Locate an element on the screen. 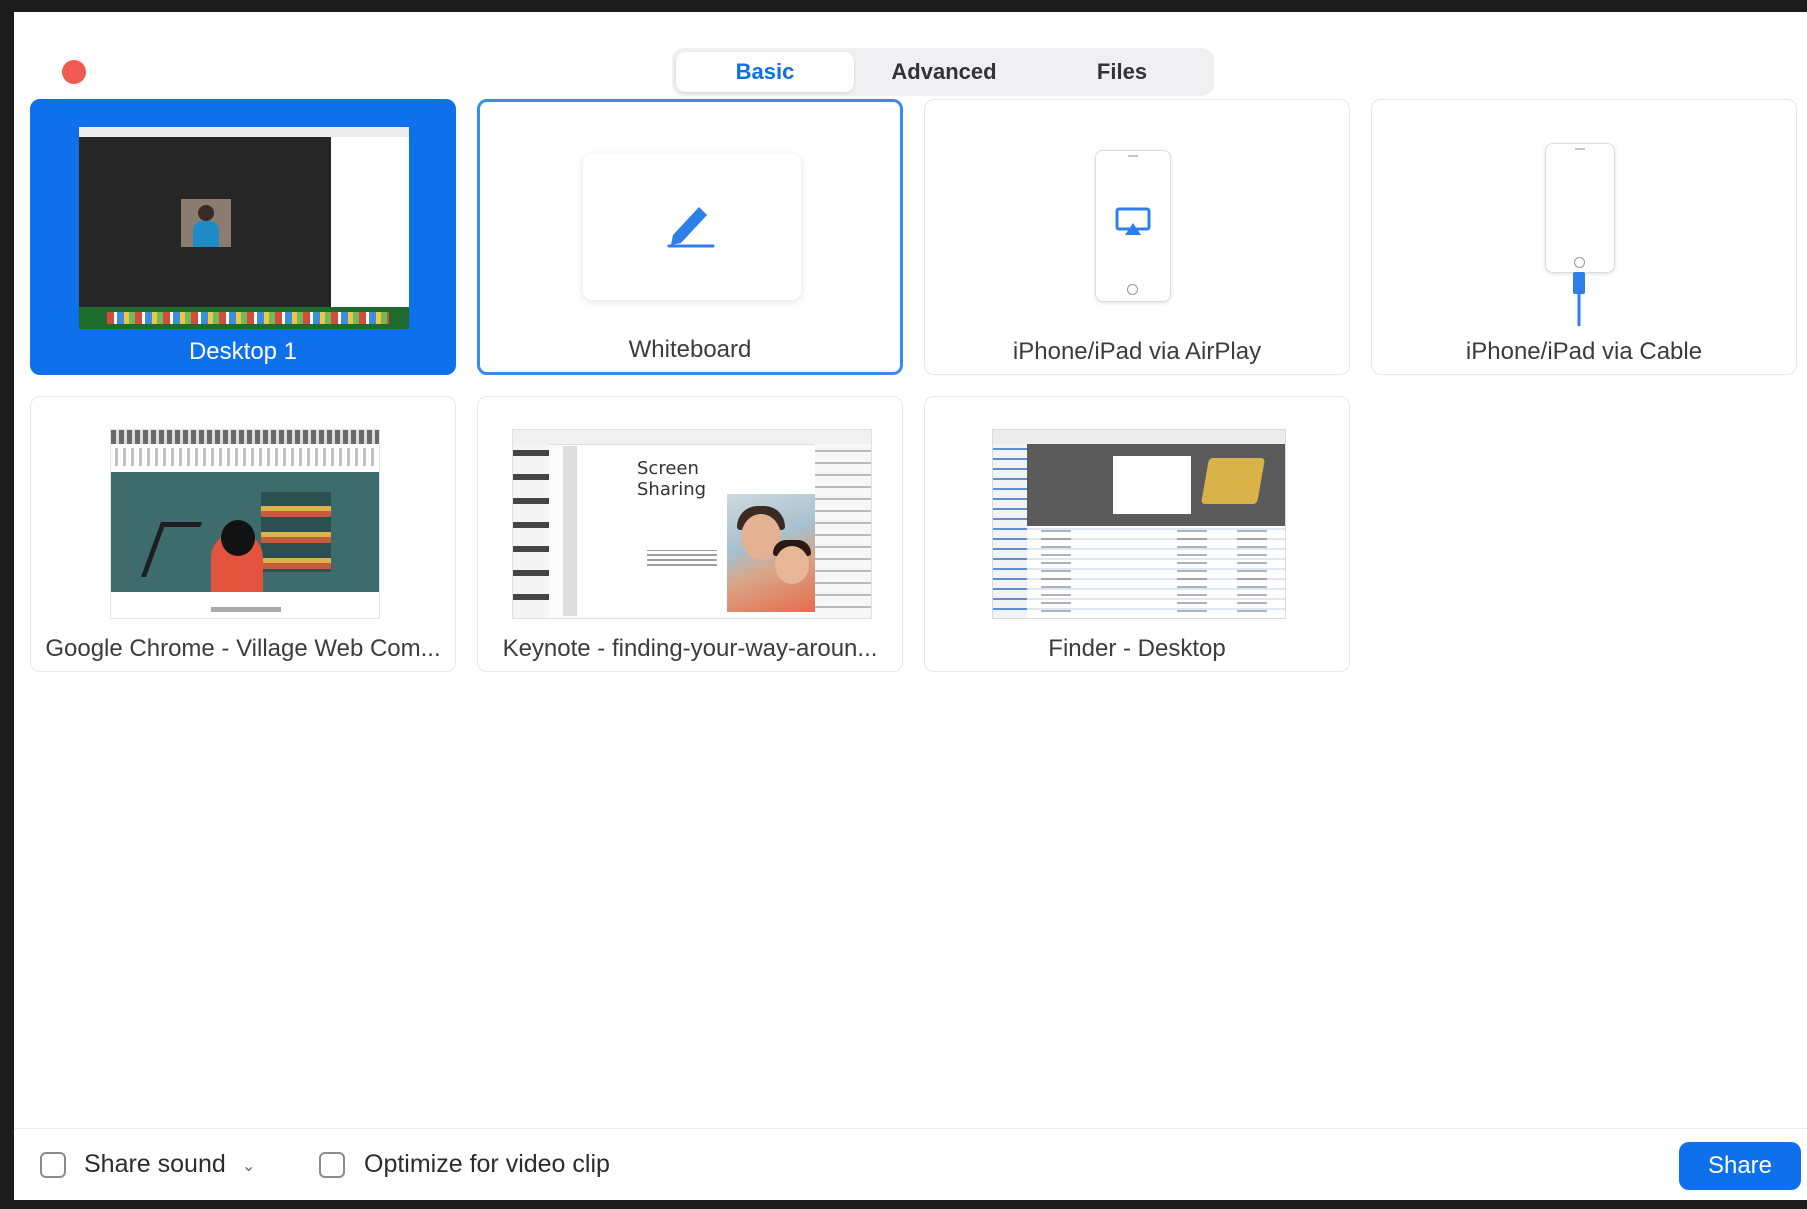 This screenshot has height=1209, width=1807. share-option-label: Finder - Desktop is located at coordinates (1137, 648).